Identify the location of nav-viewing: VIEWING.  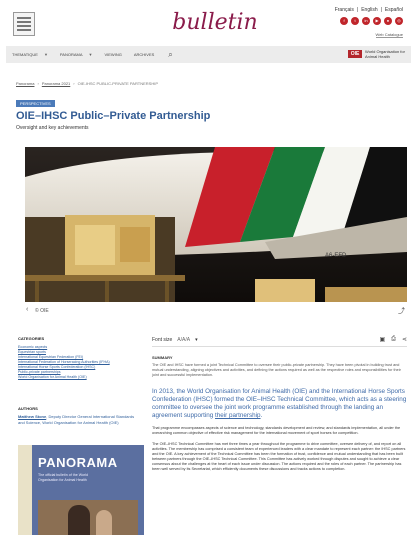
(112, 54).